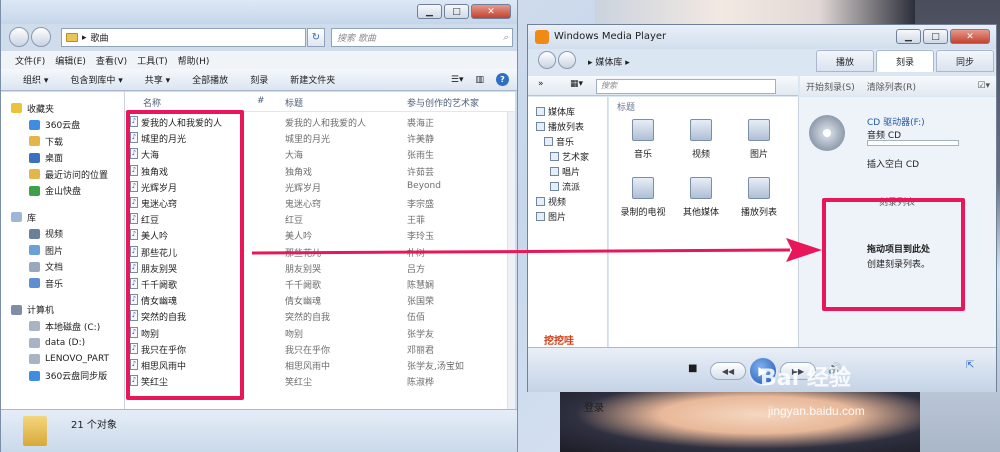  What do you see at coordinates (320, 252) in the screenshot?
I see `table-row: ♪ 那些花儿 那些花儿 朴树` at bounding box center [320, 252].